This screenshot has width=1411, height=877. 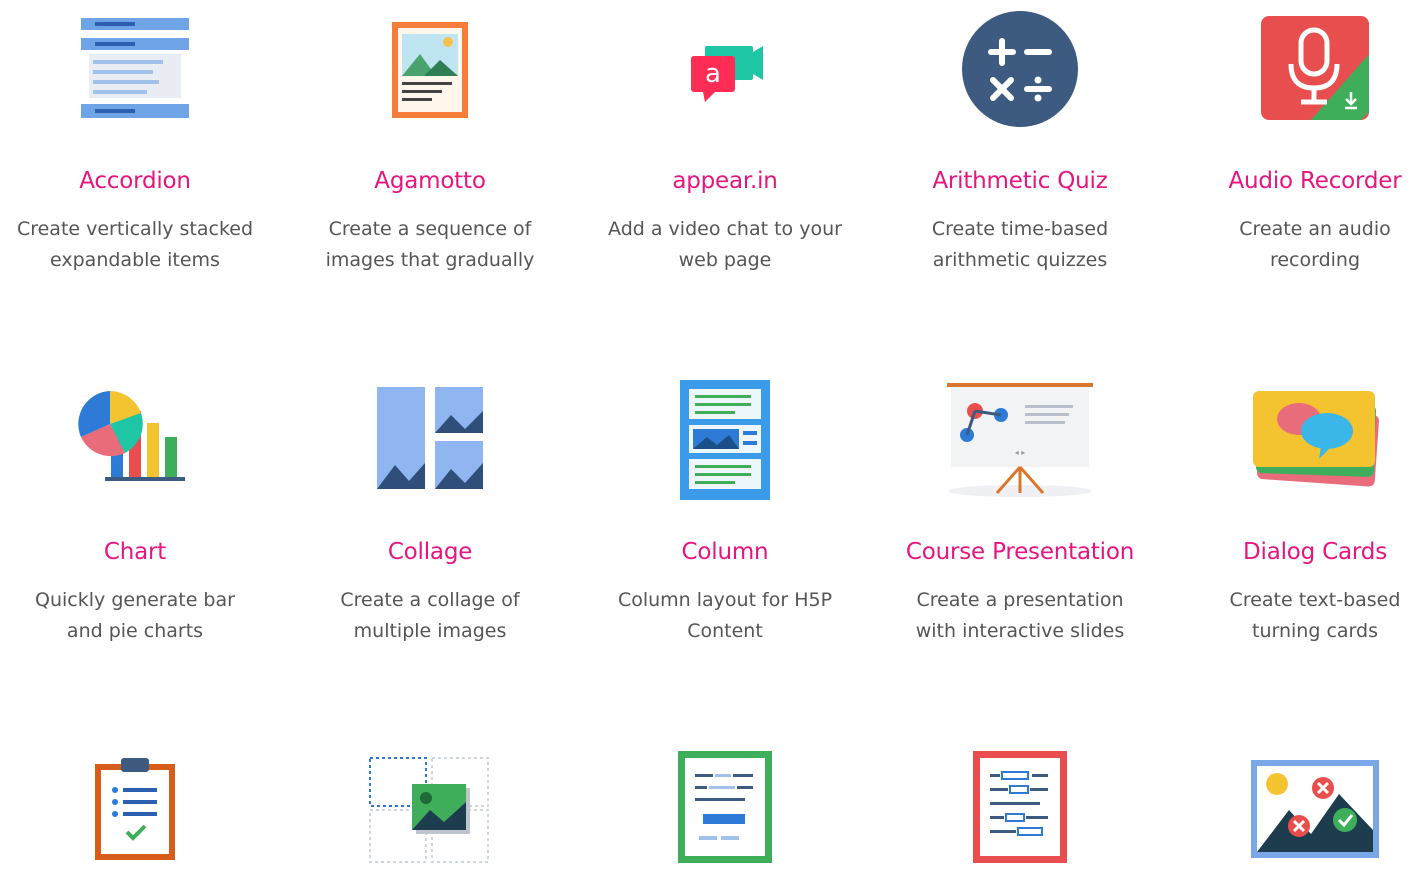 What do you see at coordinates (1020, 807) in the screenshot?
I see `fill-in-the-blanks-icon` at bounding box center [1020, 807].